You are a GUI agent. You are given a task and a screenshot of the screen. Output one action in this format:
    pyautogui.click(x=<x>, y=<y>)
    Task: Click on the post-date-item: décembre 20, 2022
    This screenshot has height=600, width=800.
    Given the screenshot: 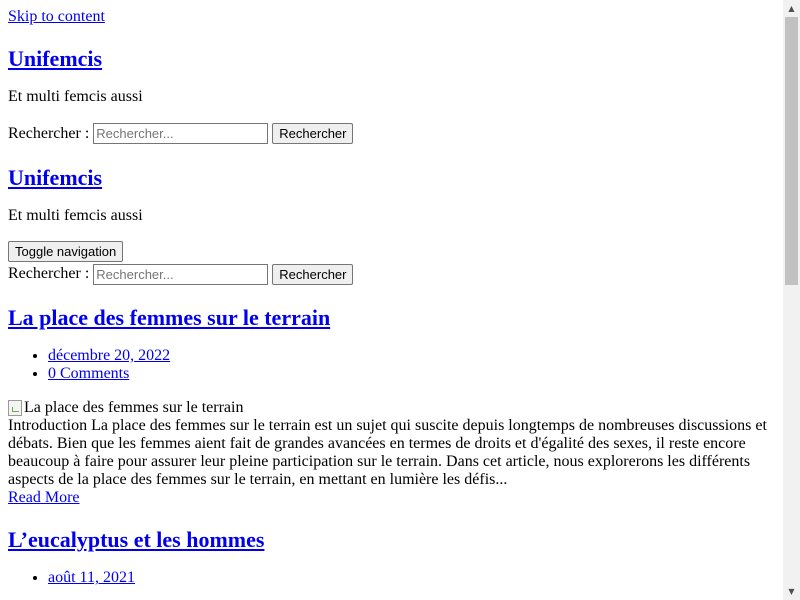 What is the action you would take?
    pyautogui.click(x=411, y=356)
    